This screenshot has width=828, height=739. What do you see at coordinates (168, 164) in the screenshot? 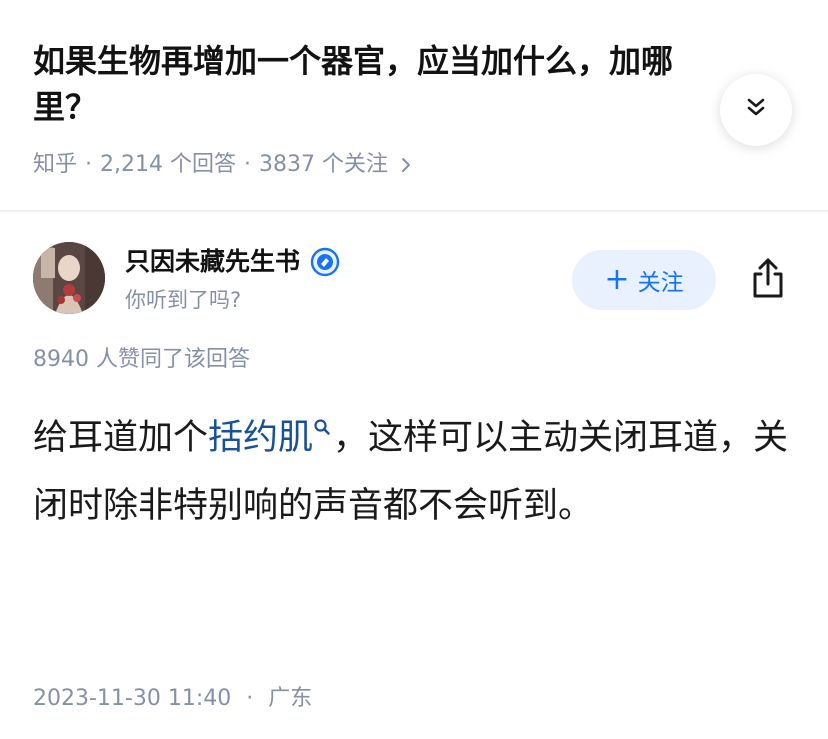
I see `answer-count: 2,214 个回答` at bounding box center [168, 164].